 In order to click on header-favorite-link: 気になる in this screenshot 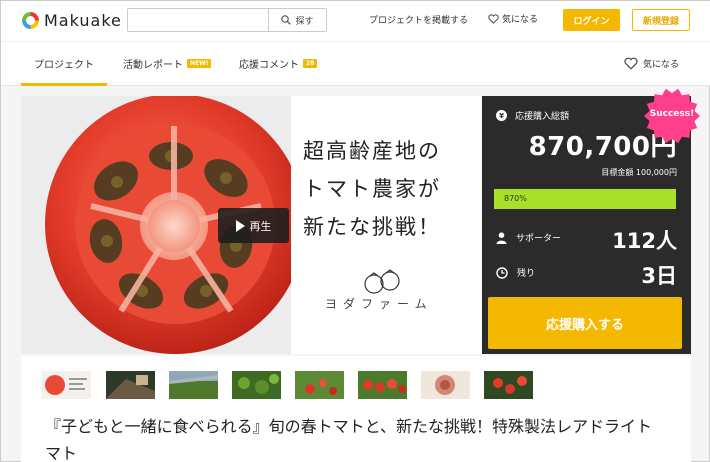, I will do `click(513, 18)`.